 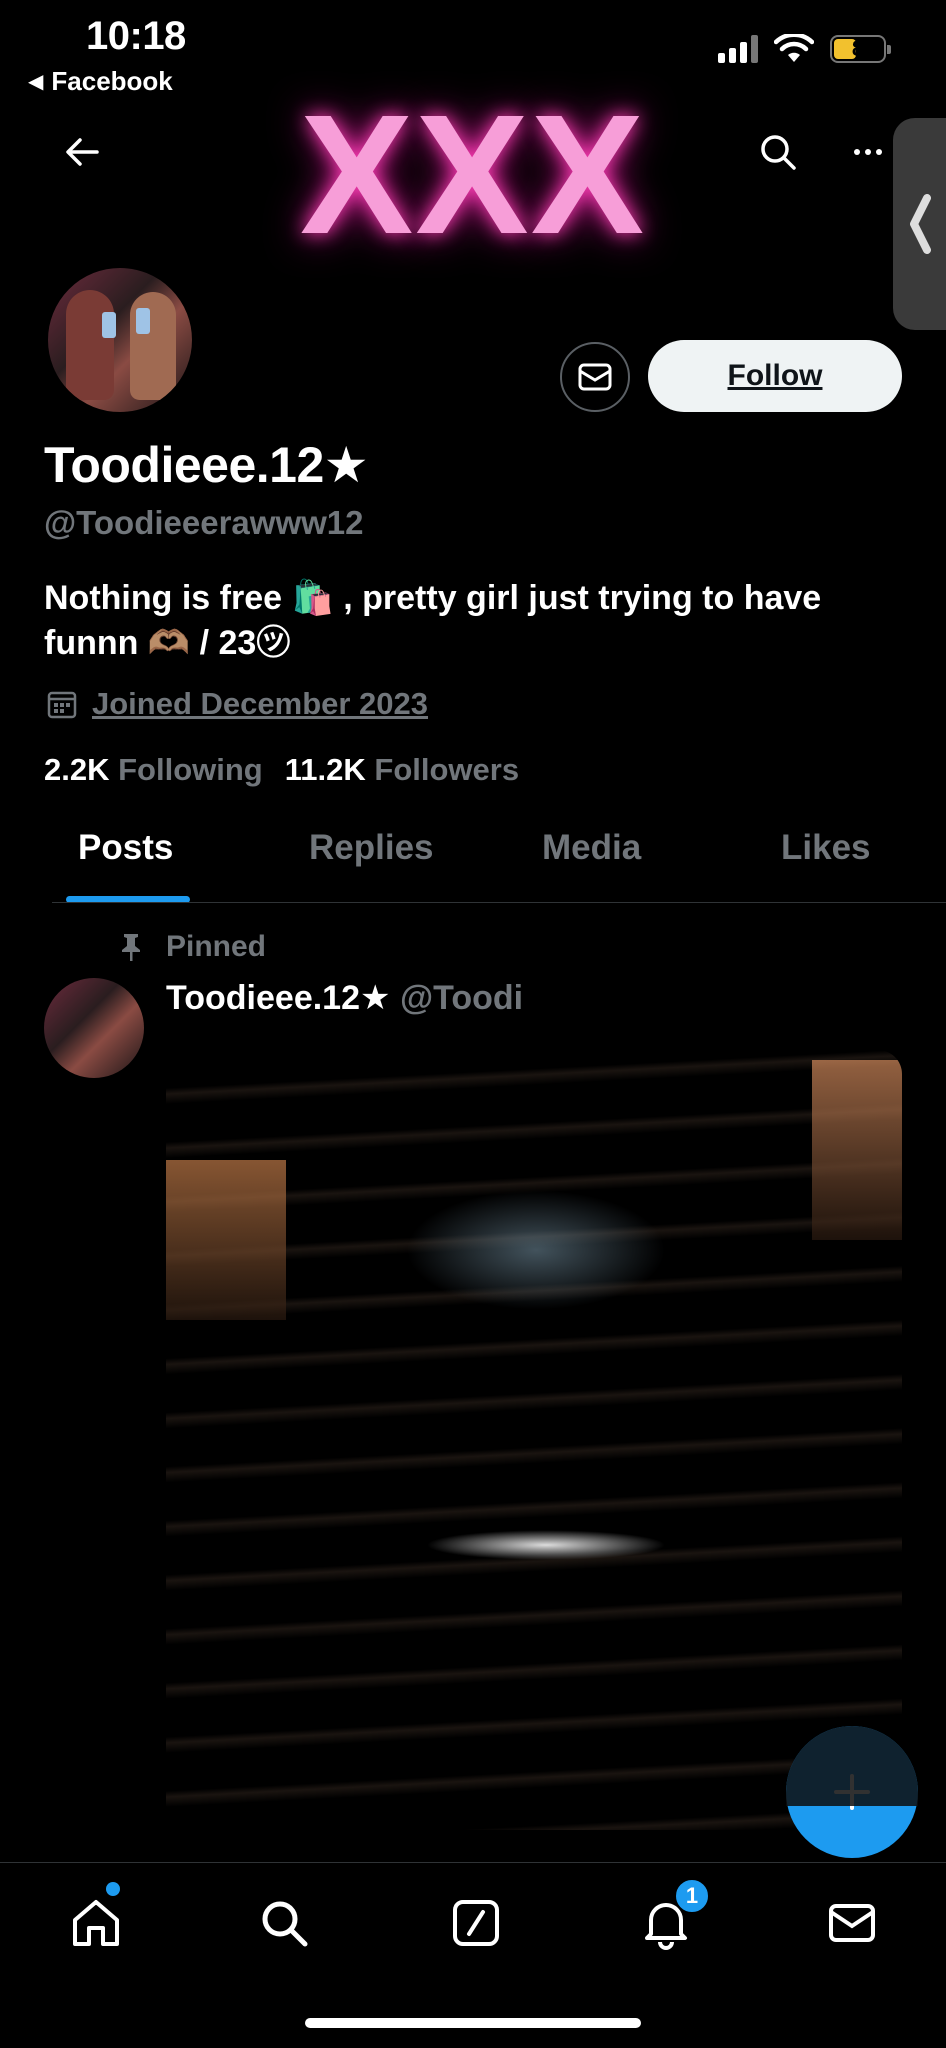 I want to click on post-author-avatar, so click(x=94, y=1028).